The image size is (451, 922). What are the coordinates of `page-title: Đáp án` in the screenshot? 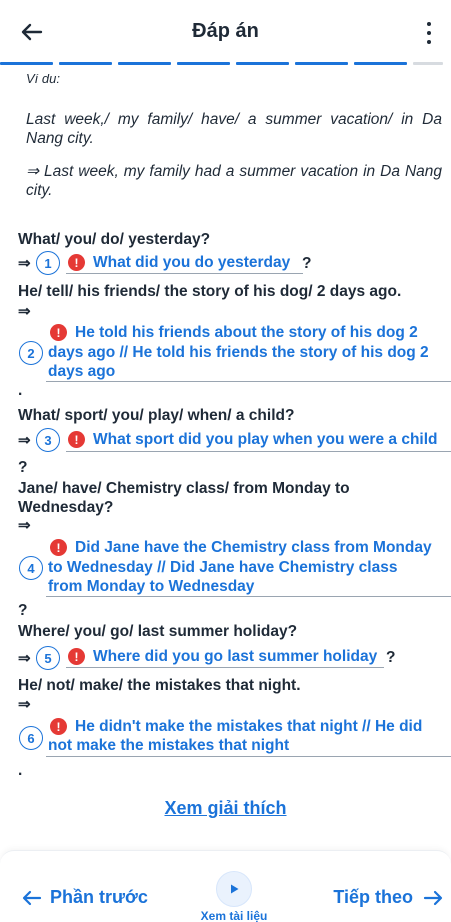 It's located at (225, 31).